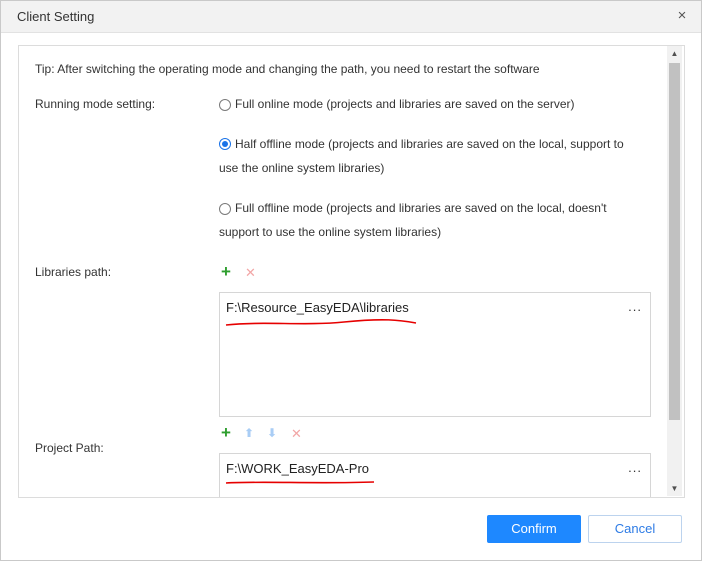  What do you see at coordinates (272, 433) in the screenshot?
I see `move-down-icon: ⬇` at bounding box center [272, 433].